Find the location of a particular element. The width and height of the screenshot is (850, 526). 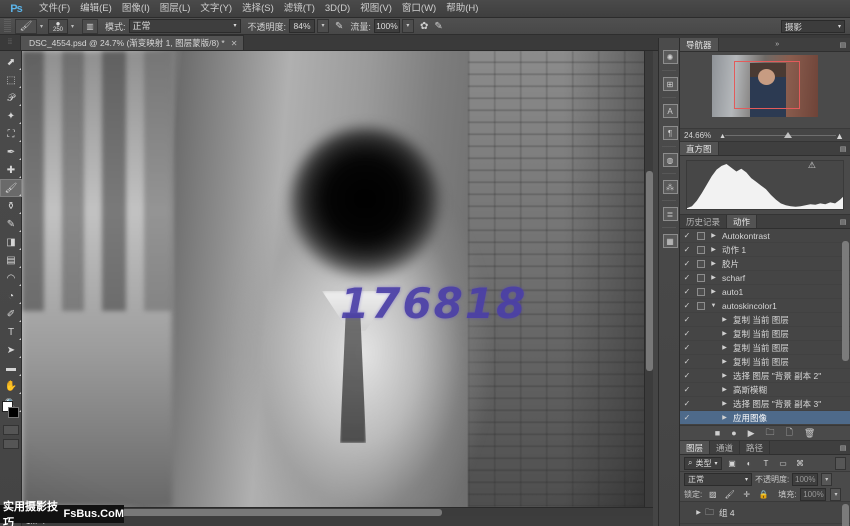

tab-actions: 动作 is located at coordinates (742, 221).